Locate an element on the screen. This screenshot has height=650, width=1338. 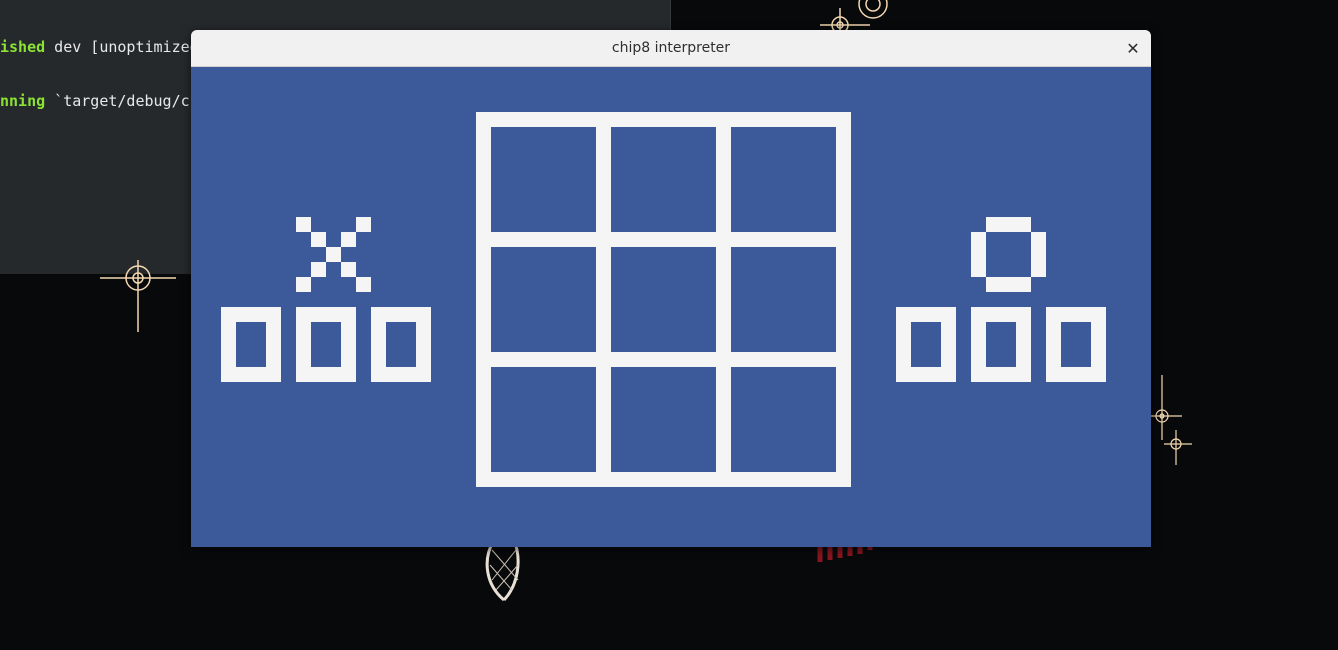
close-icon: ✕ is located at coordinates (1133, 48).